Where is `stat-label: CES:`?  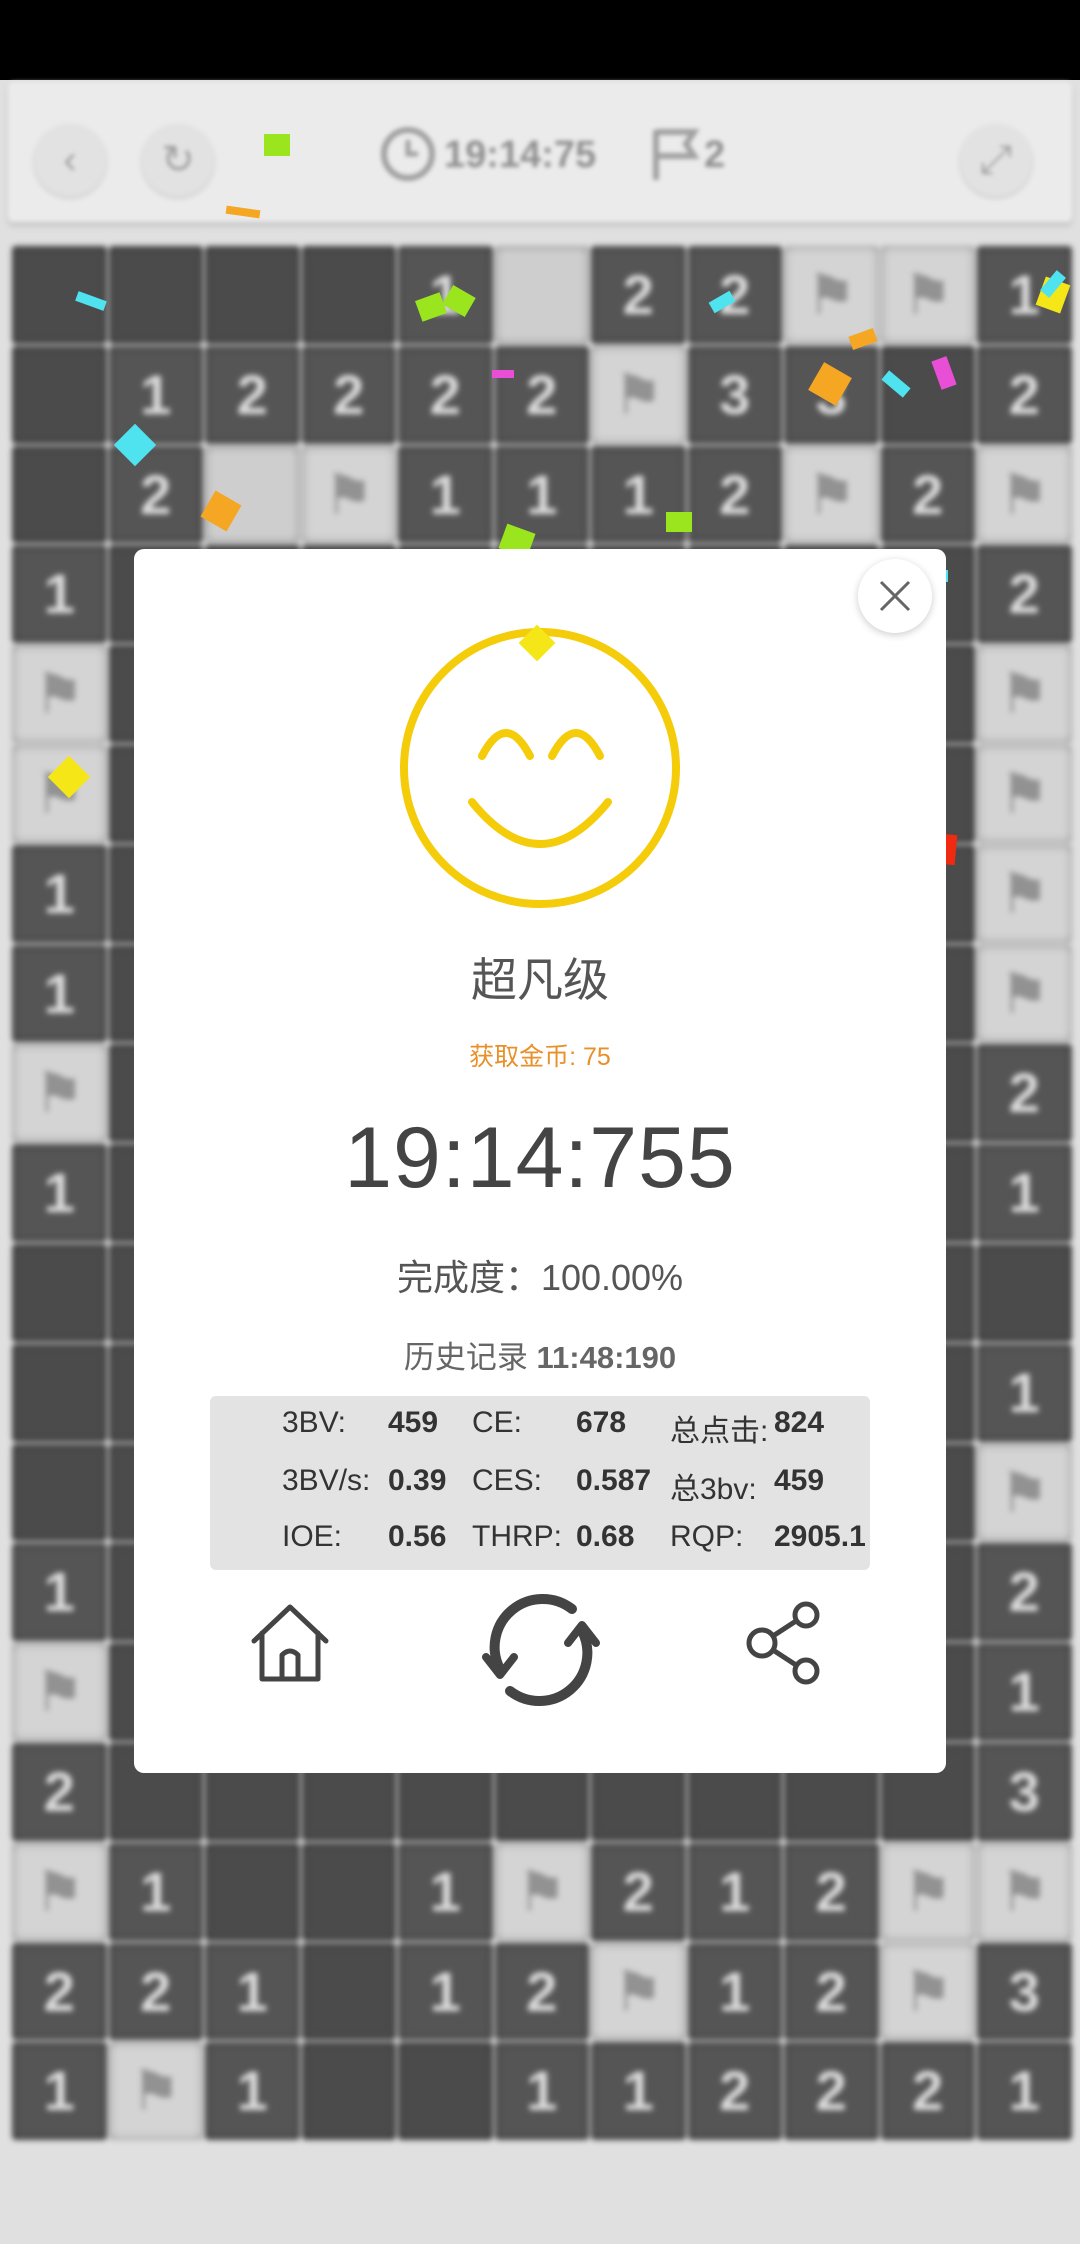 stat-label: CES: is located at coordinates (507, 1480).